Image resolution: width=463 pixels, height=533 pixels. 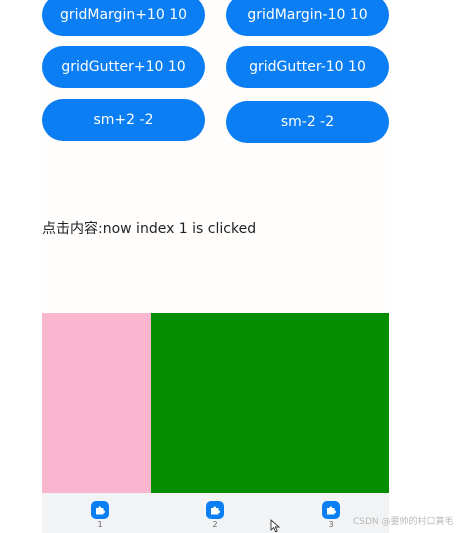 I want to click on click-status-text: 点击内容:now index 1 is clicked, so click(x=149, y=229).